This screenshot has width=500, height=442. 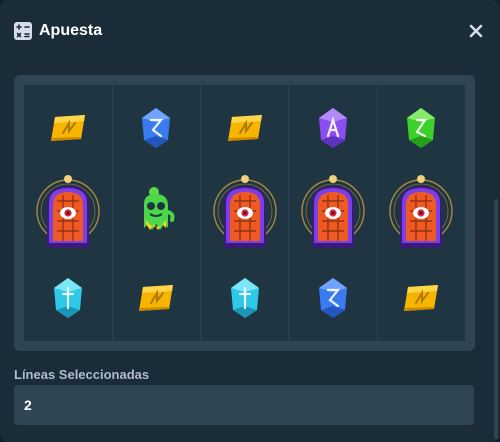 I want to click on lines-input: 2, so click(x=244, y=405).